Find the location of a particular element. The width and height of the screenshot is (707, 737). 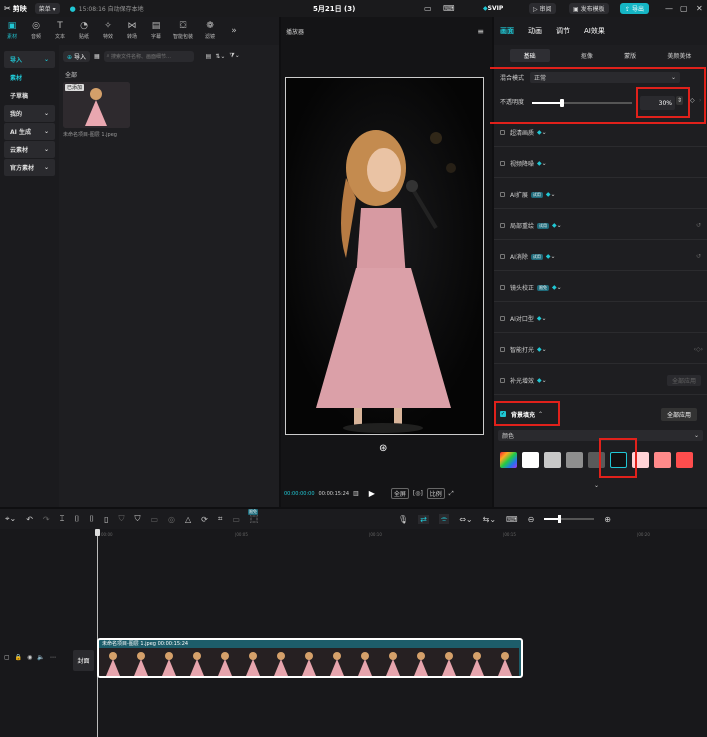

playhead-handle is located at coordinates (97, 532).